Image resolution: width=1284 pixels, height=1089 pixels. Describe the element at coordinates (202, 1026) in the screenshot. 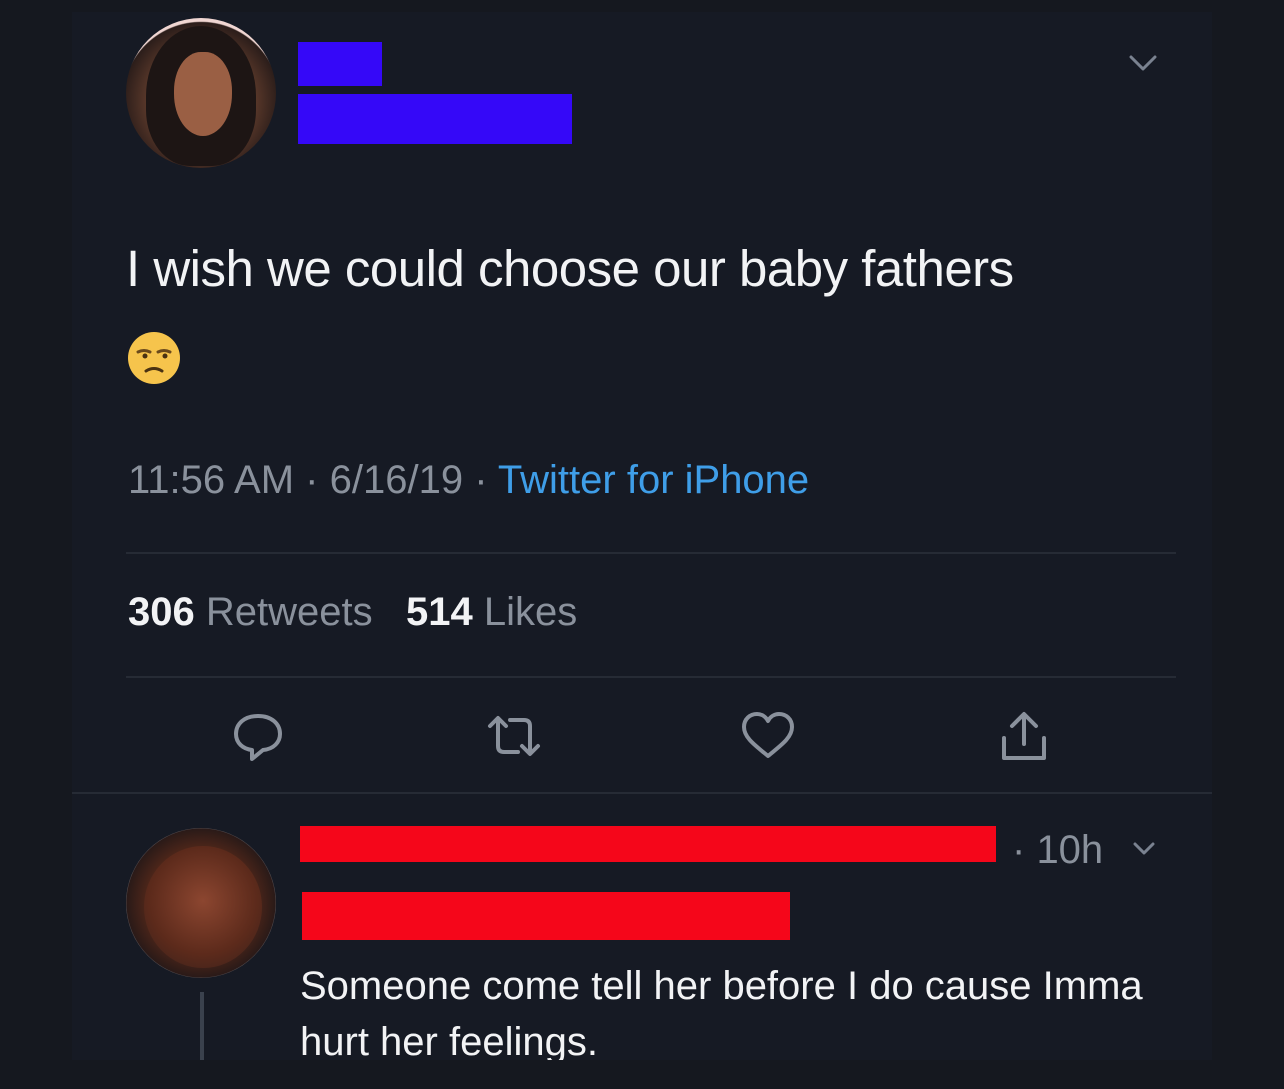

I see `thread-line` at that location.